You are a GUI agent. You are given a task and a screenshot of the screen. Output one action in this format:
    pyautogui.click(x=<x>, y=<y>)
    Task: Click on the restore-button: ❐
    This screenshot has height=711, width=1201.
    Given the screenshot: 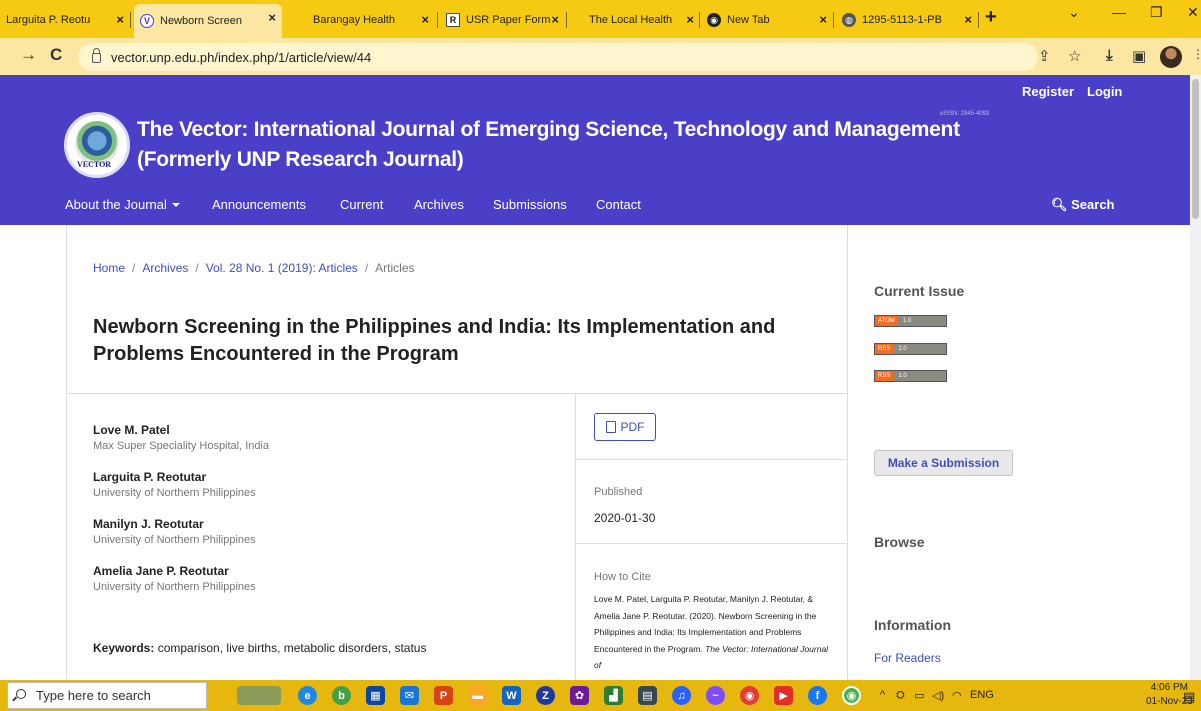 What is the action you would take?
    pyautogui.click(x=1156, y=12)
    